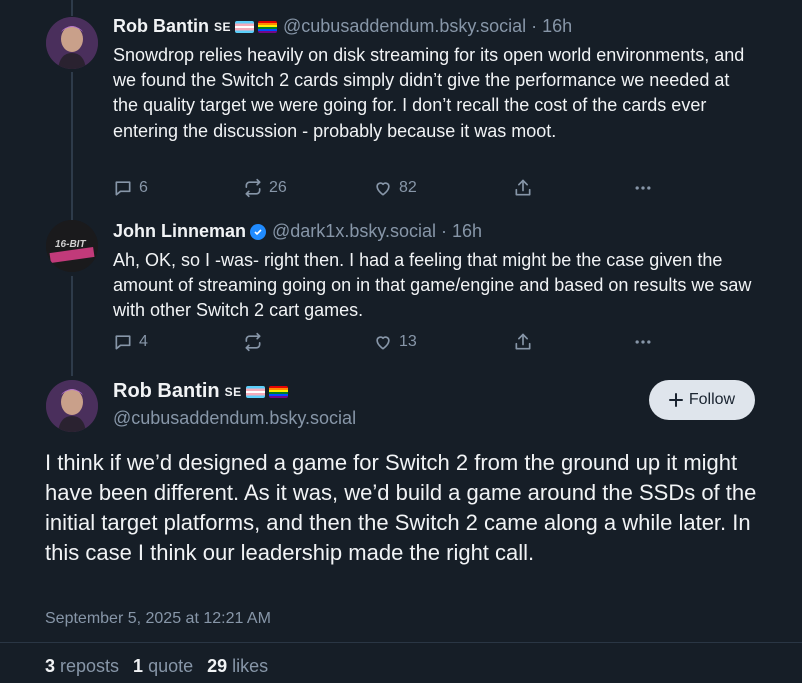 The image size is (802, 683). I want to click on reply-count: 4, so click(143, 341).